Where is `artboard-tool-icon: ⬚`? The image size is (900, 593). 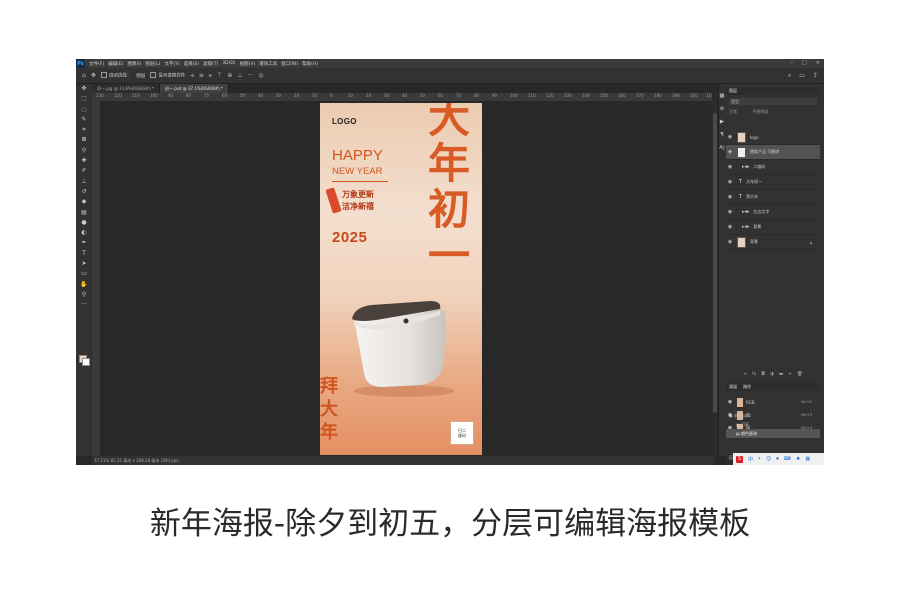 artboard-tool-icon: ⬚ is located at coordinates (84, 99).